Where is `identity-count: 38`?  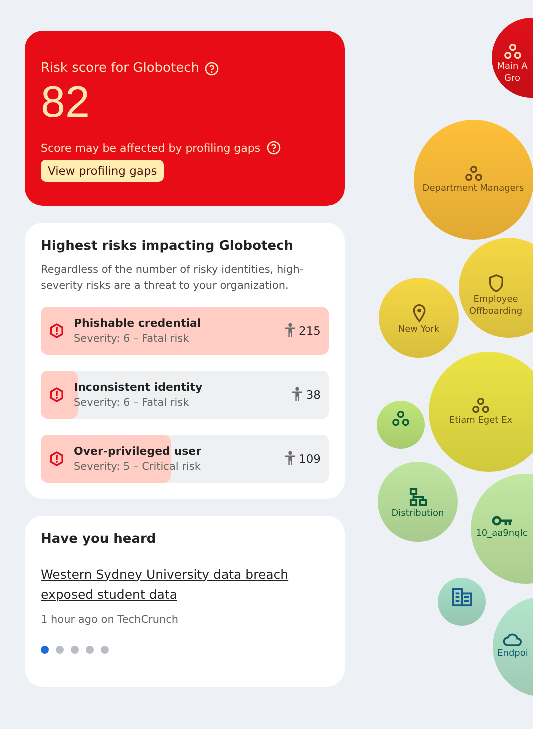
identity-count: 38 is located at coordinates (313, 395).